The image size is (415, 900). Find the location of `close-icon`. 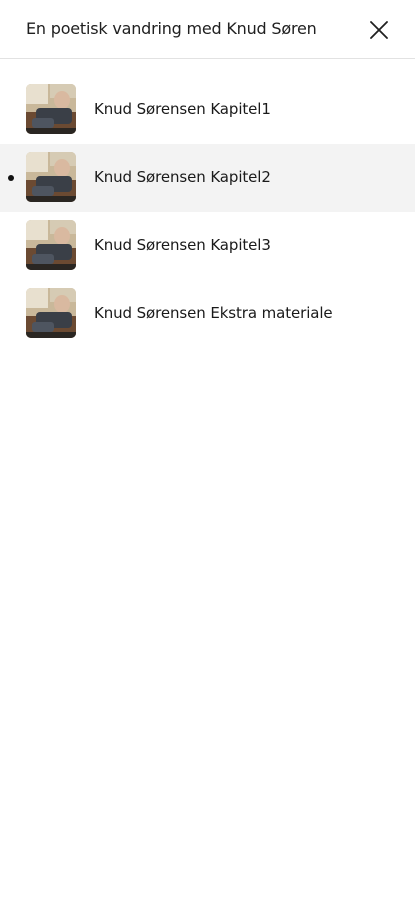

close-icon is located at coordinates (379, 30).